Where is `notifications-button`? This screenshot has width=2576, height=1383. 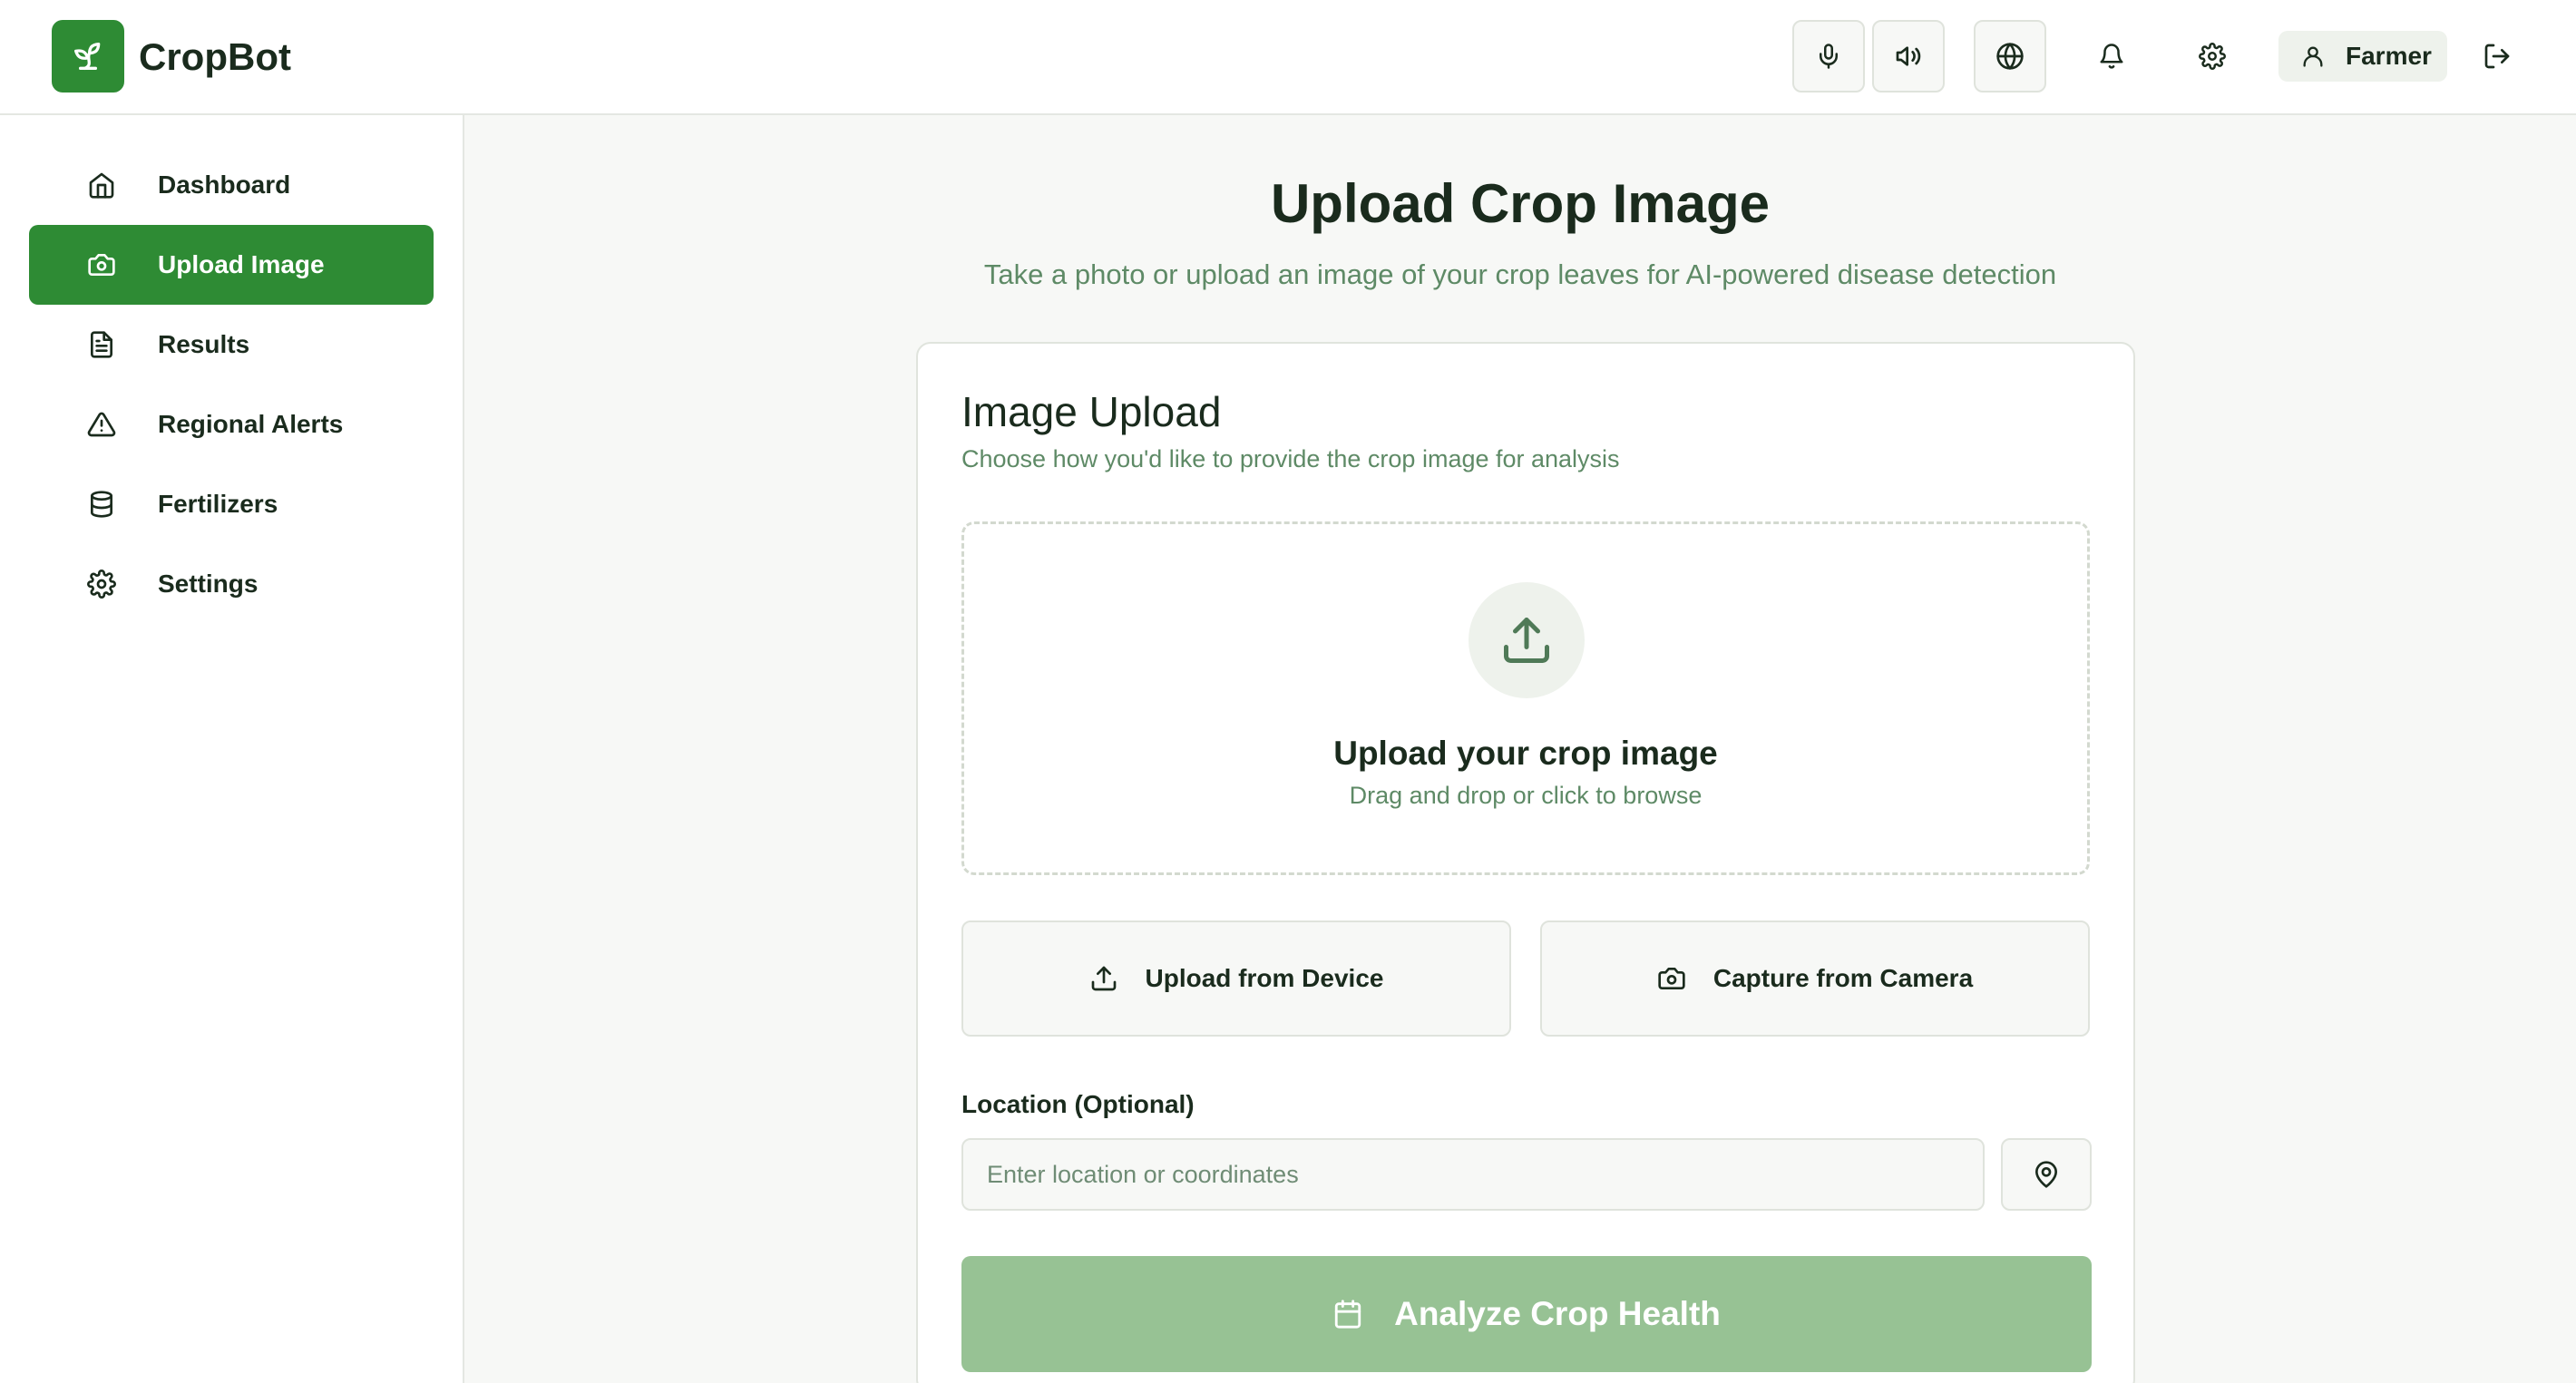
notifications-button is located at coordinates (2111, 56).